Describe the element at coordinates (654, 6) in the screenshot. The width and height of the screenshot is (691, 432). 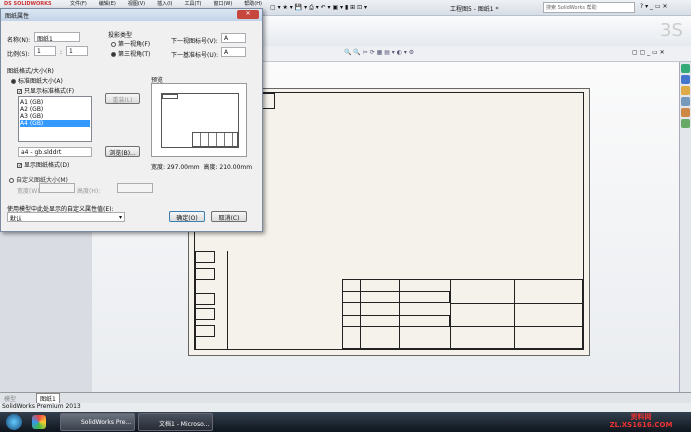
I see `window-controls: ? ▾ _ ▭ ✕` at that location.